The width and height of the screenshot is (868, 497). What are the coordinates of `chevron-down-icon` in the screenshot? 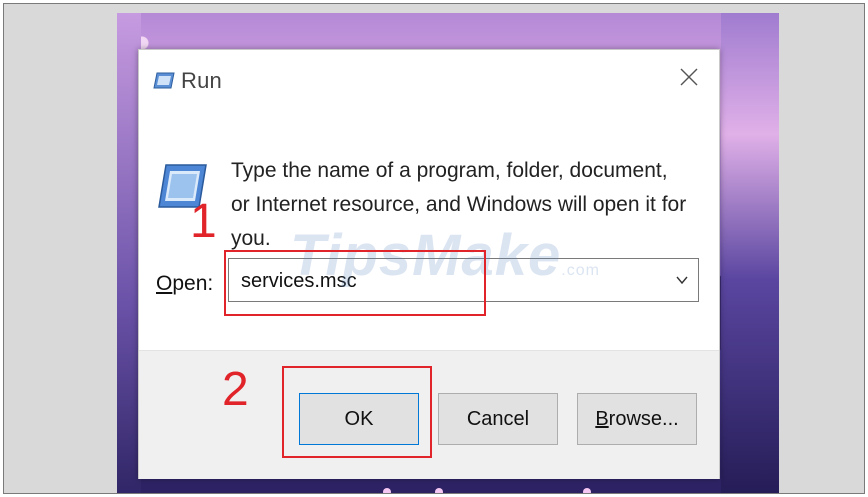 It's located at (682, 280).